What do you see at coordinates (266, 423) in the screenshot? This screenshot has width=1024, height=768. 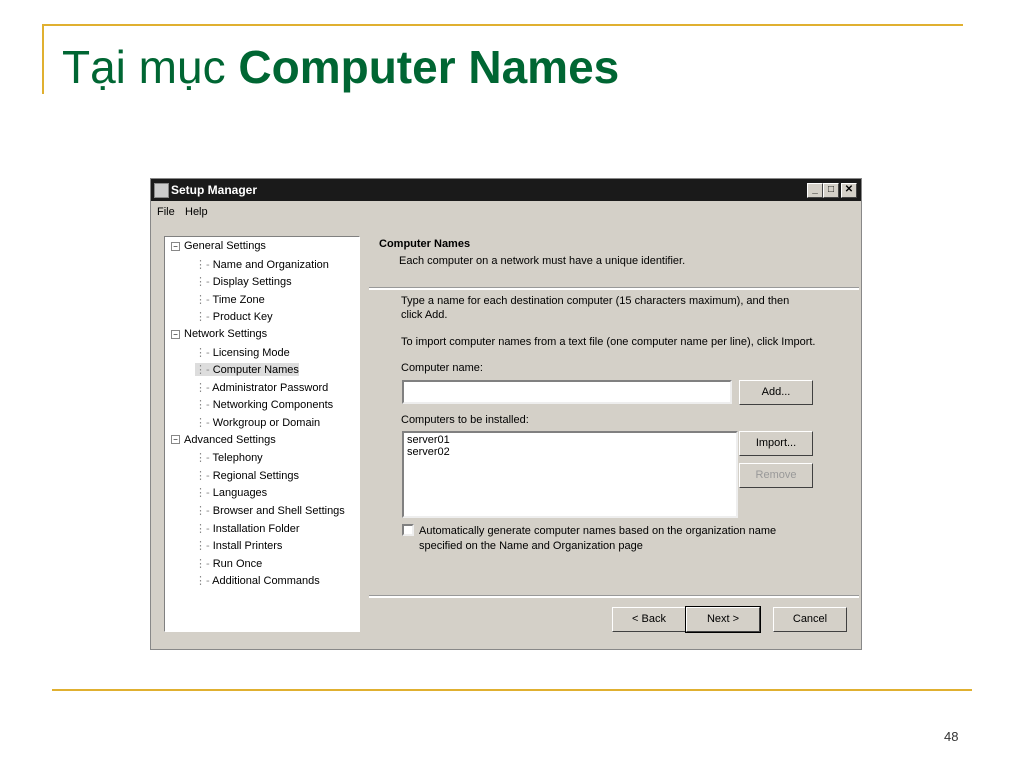 I see `tree-item-label: Workgroup or Domain` at bounding box center [266, 423].